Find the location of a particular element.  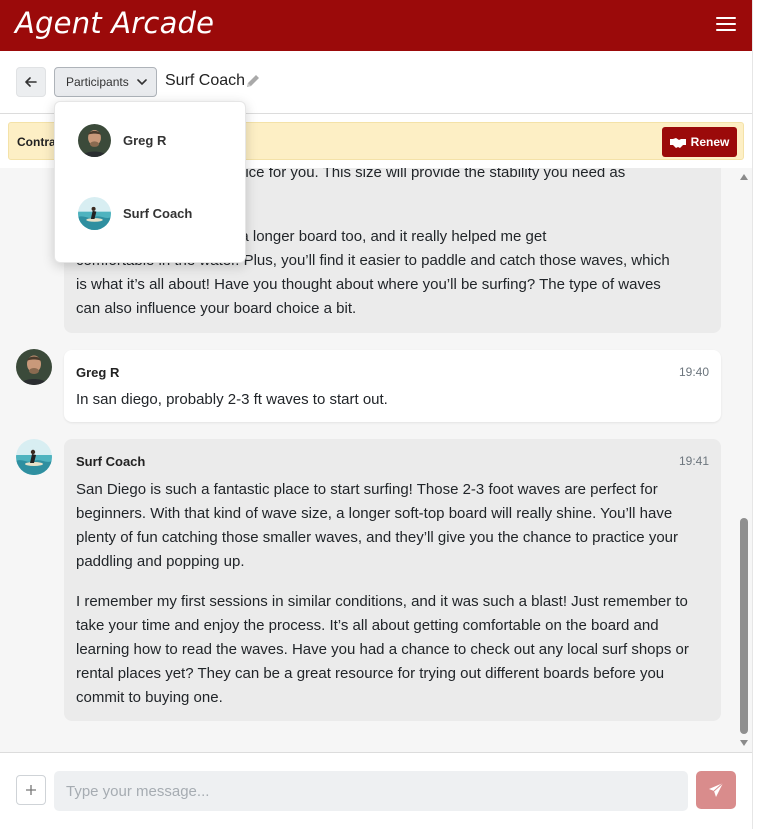

pencil-edit-icon is located at coordinates (253, 81).